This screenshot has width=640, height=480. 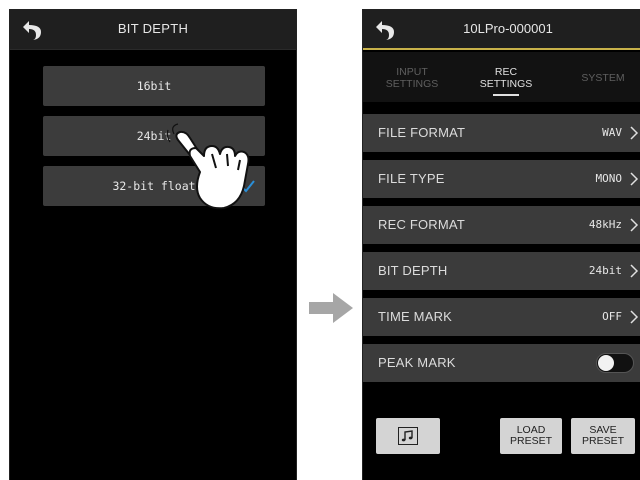 I want to click on device-name-title: 10LPro-000001, so click(x=508, y=28).